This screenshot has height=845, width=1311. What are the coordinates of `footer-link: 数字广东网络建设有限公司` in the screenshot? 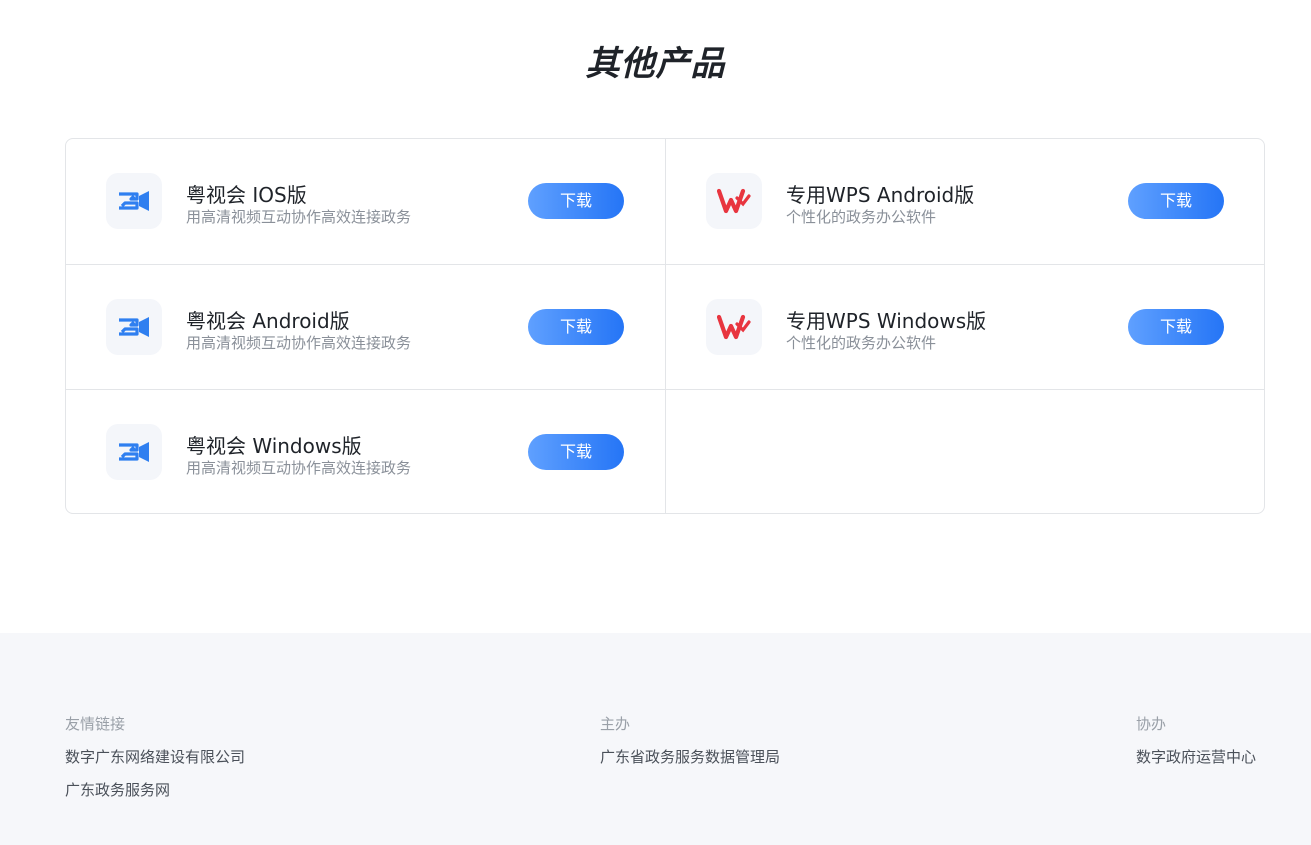 It's located at (155, 756).